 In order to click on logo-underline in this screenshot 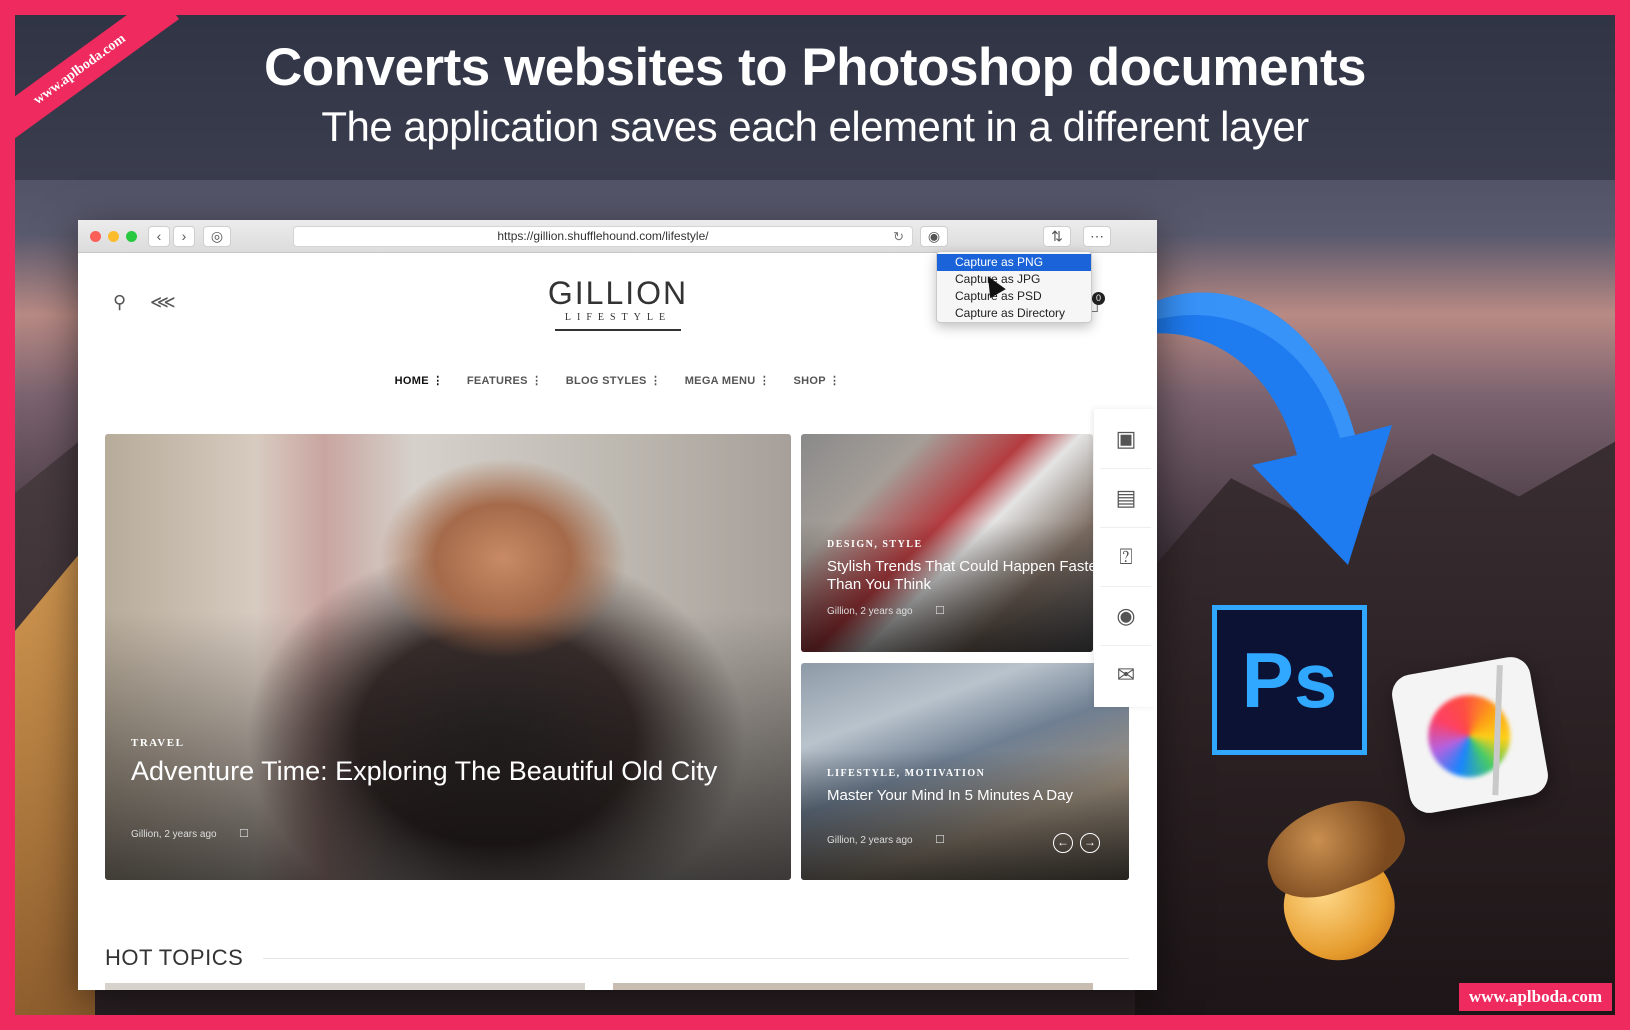, I will do `click(618, 330)`.